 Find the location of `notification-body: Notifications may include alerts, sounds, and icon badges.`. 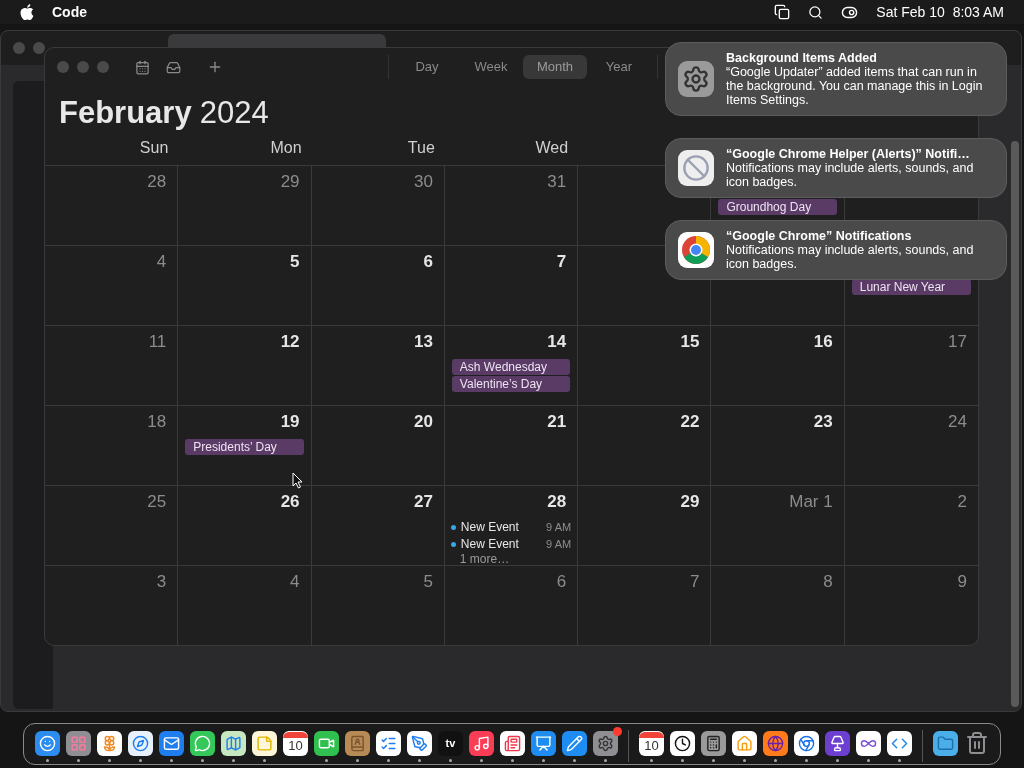

notification-body: Notifications may include alerts, sounds, and icon badges. is located at coordinates (850, 175).